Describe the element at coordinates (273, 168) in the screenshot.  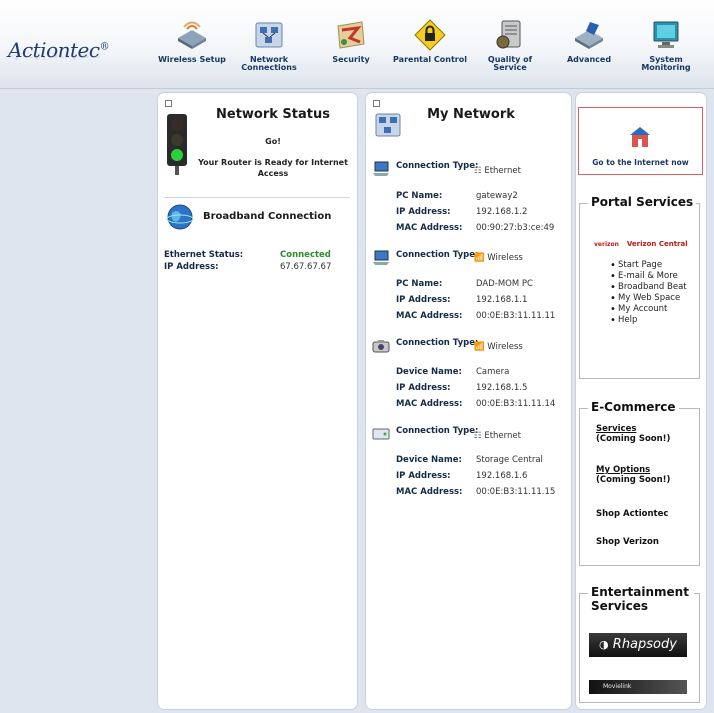
I see `router-ready-text: Your Router is Ready for Internet Access` at that location.